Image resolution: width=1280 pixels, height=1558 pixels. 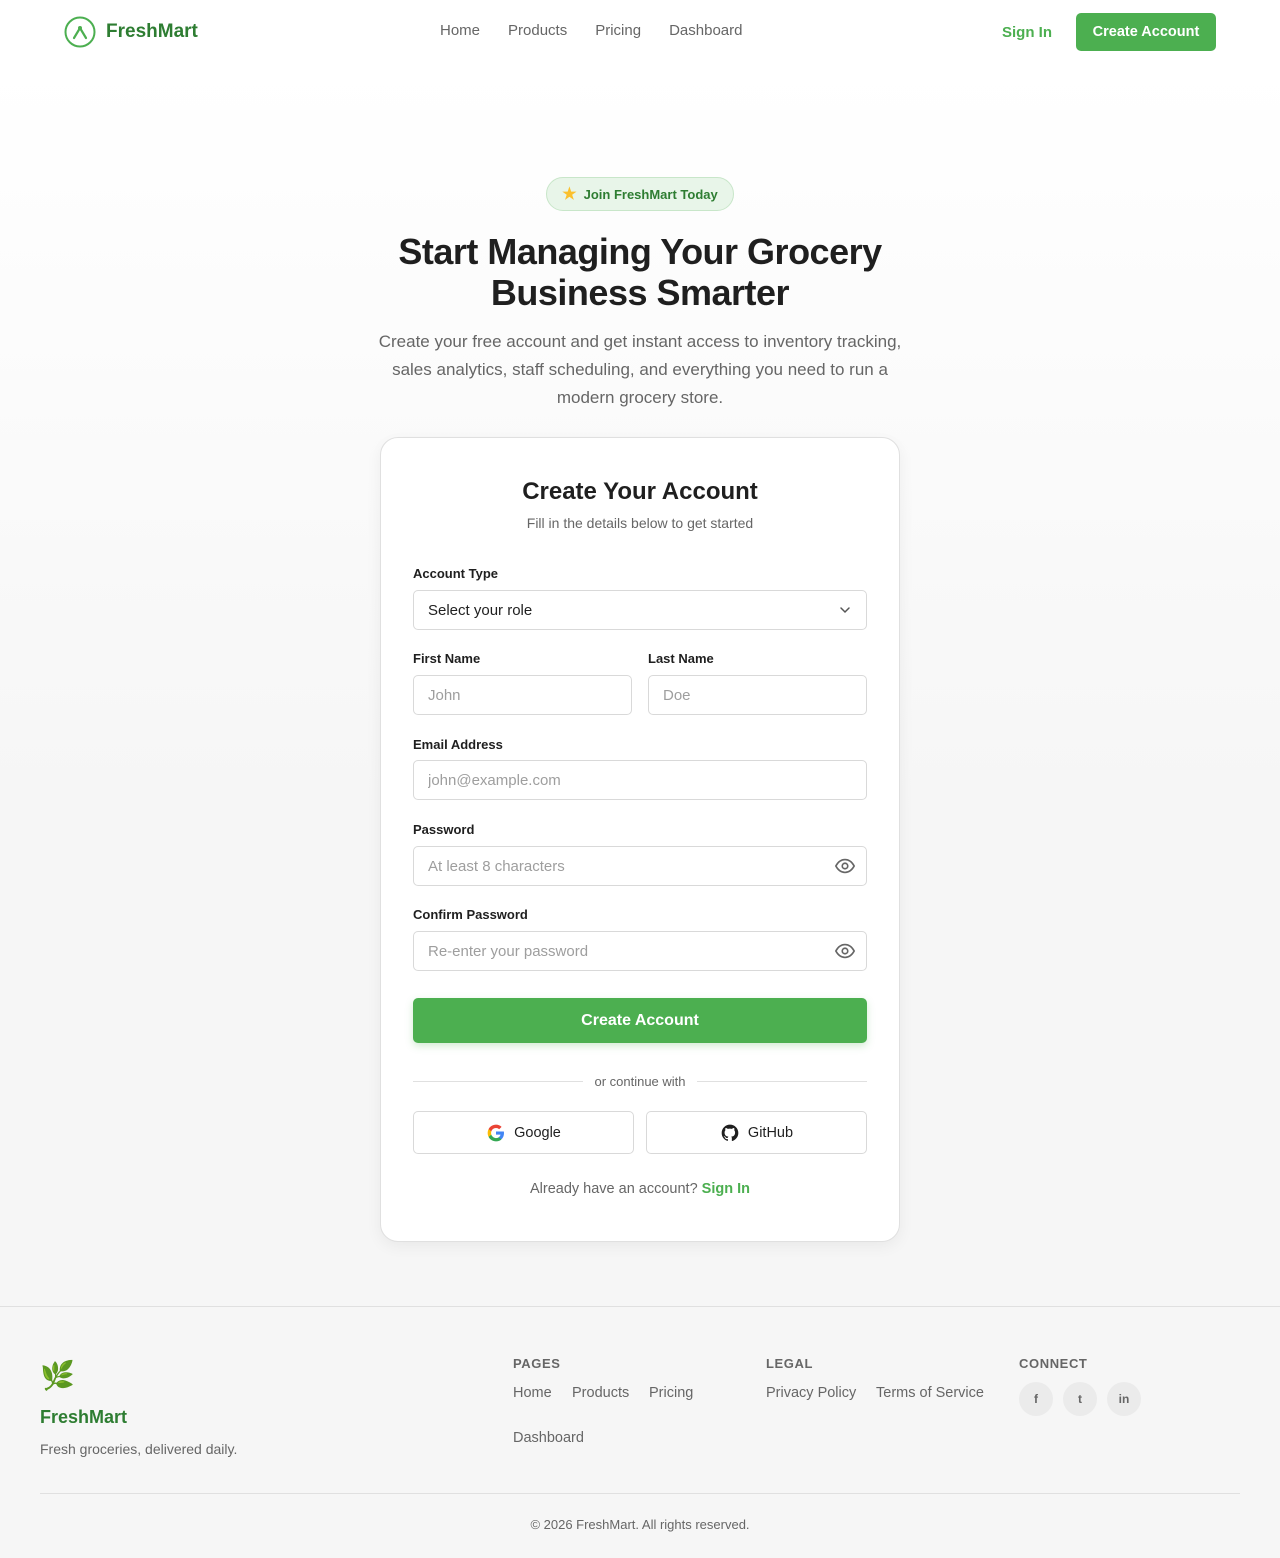 I want to click on nav-dashboard: Dashboard, so click(x=705, y=30).